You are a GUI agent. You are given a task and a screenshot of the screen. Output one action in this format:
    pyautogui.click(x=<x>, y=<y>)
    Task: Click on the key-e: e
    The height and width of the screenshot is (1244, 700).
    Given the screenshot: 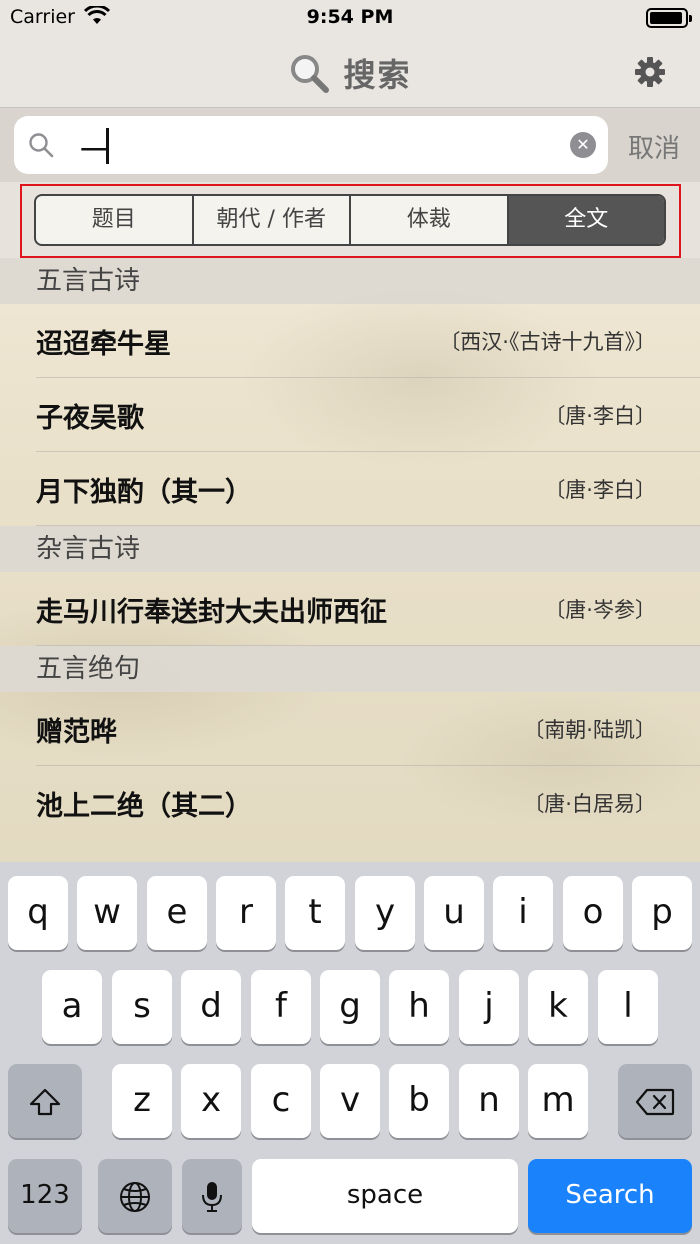 What is the action you would take?
    pyautogui.click(x=177, y=913)
    